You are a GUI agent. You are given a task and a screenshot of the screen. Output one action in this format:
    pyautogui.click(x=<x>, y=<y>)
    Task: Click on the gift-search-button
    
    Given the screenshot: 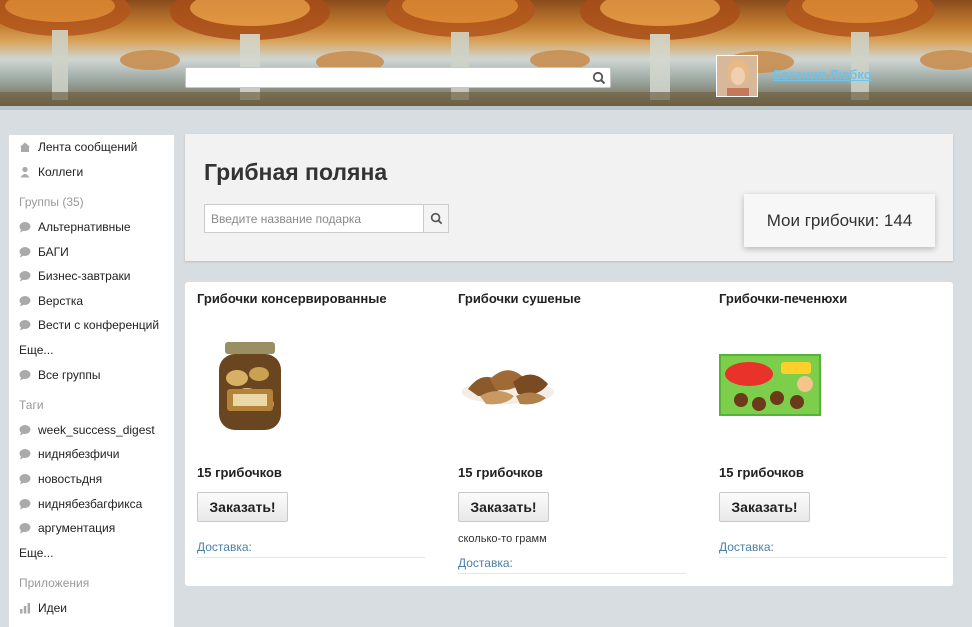 What is the action you would take?
    pyautogui.click(x=435, y=218)
    